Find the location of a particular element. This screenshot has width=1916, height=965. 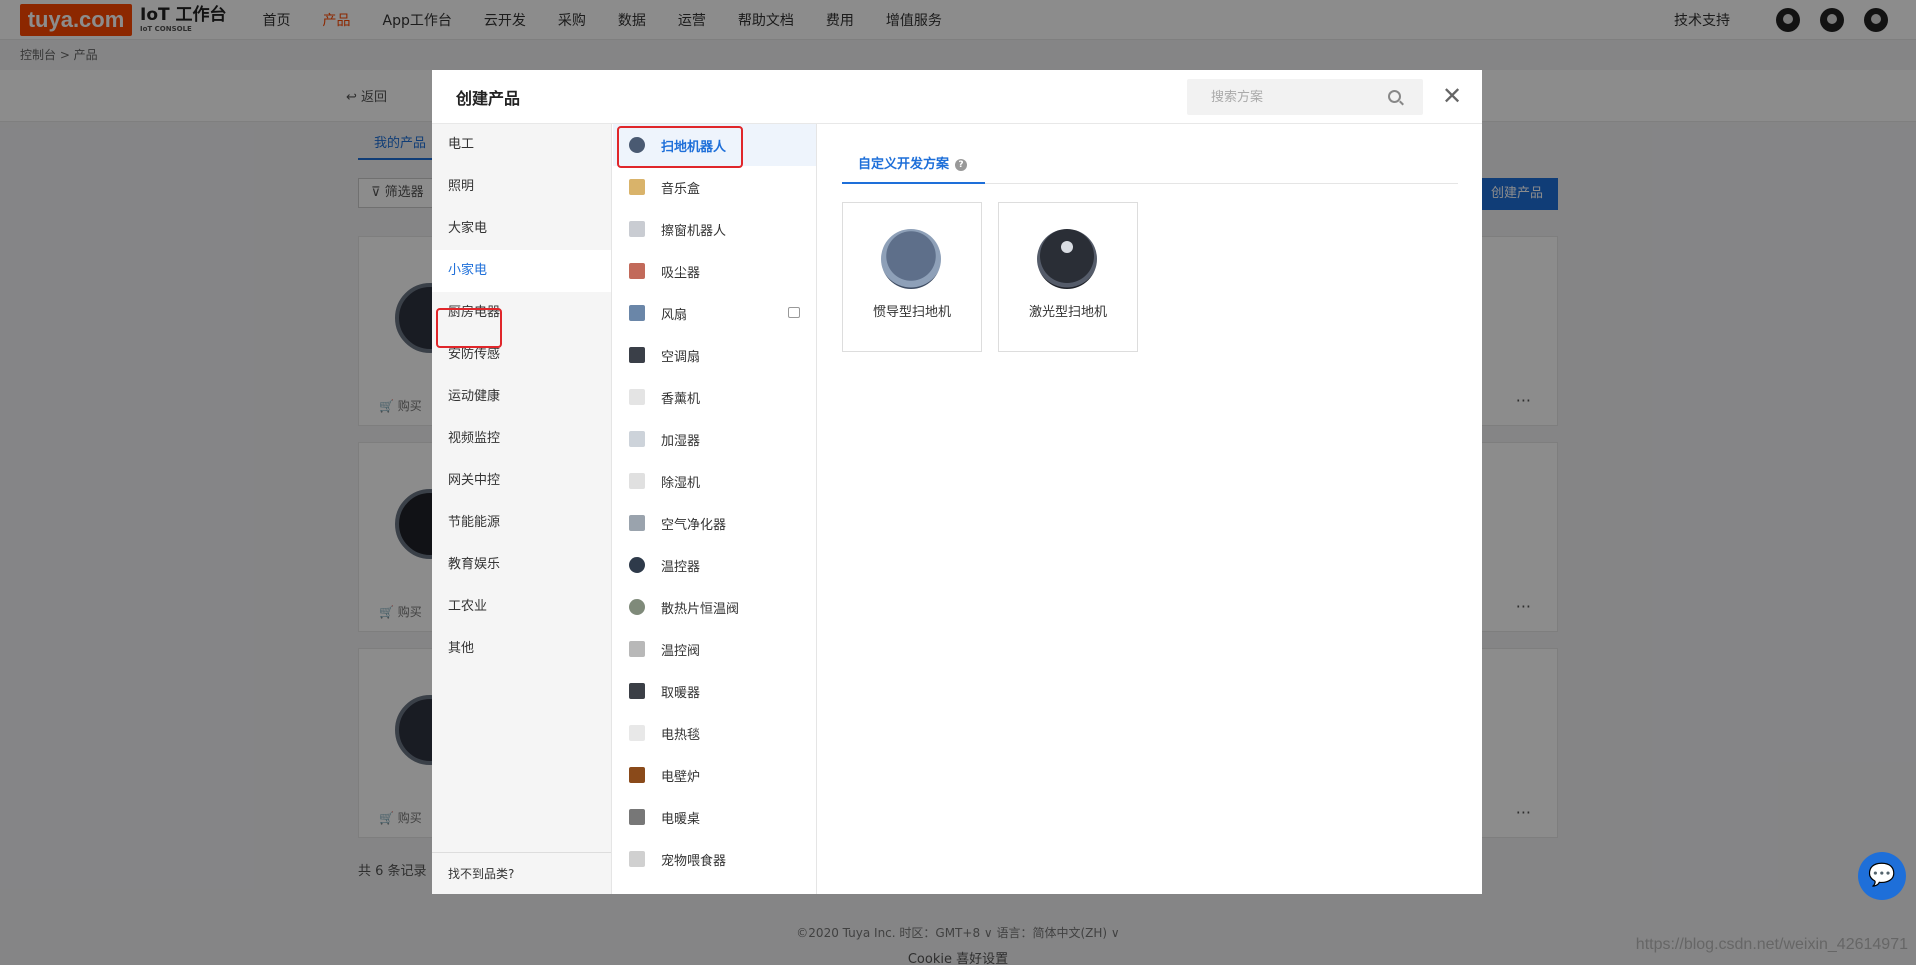

subcategory-highlight-box is located at coordinates (680, 147).